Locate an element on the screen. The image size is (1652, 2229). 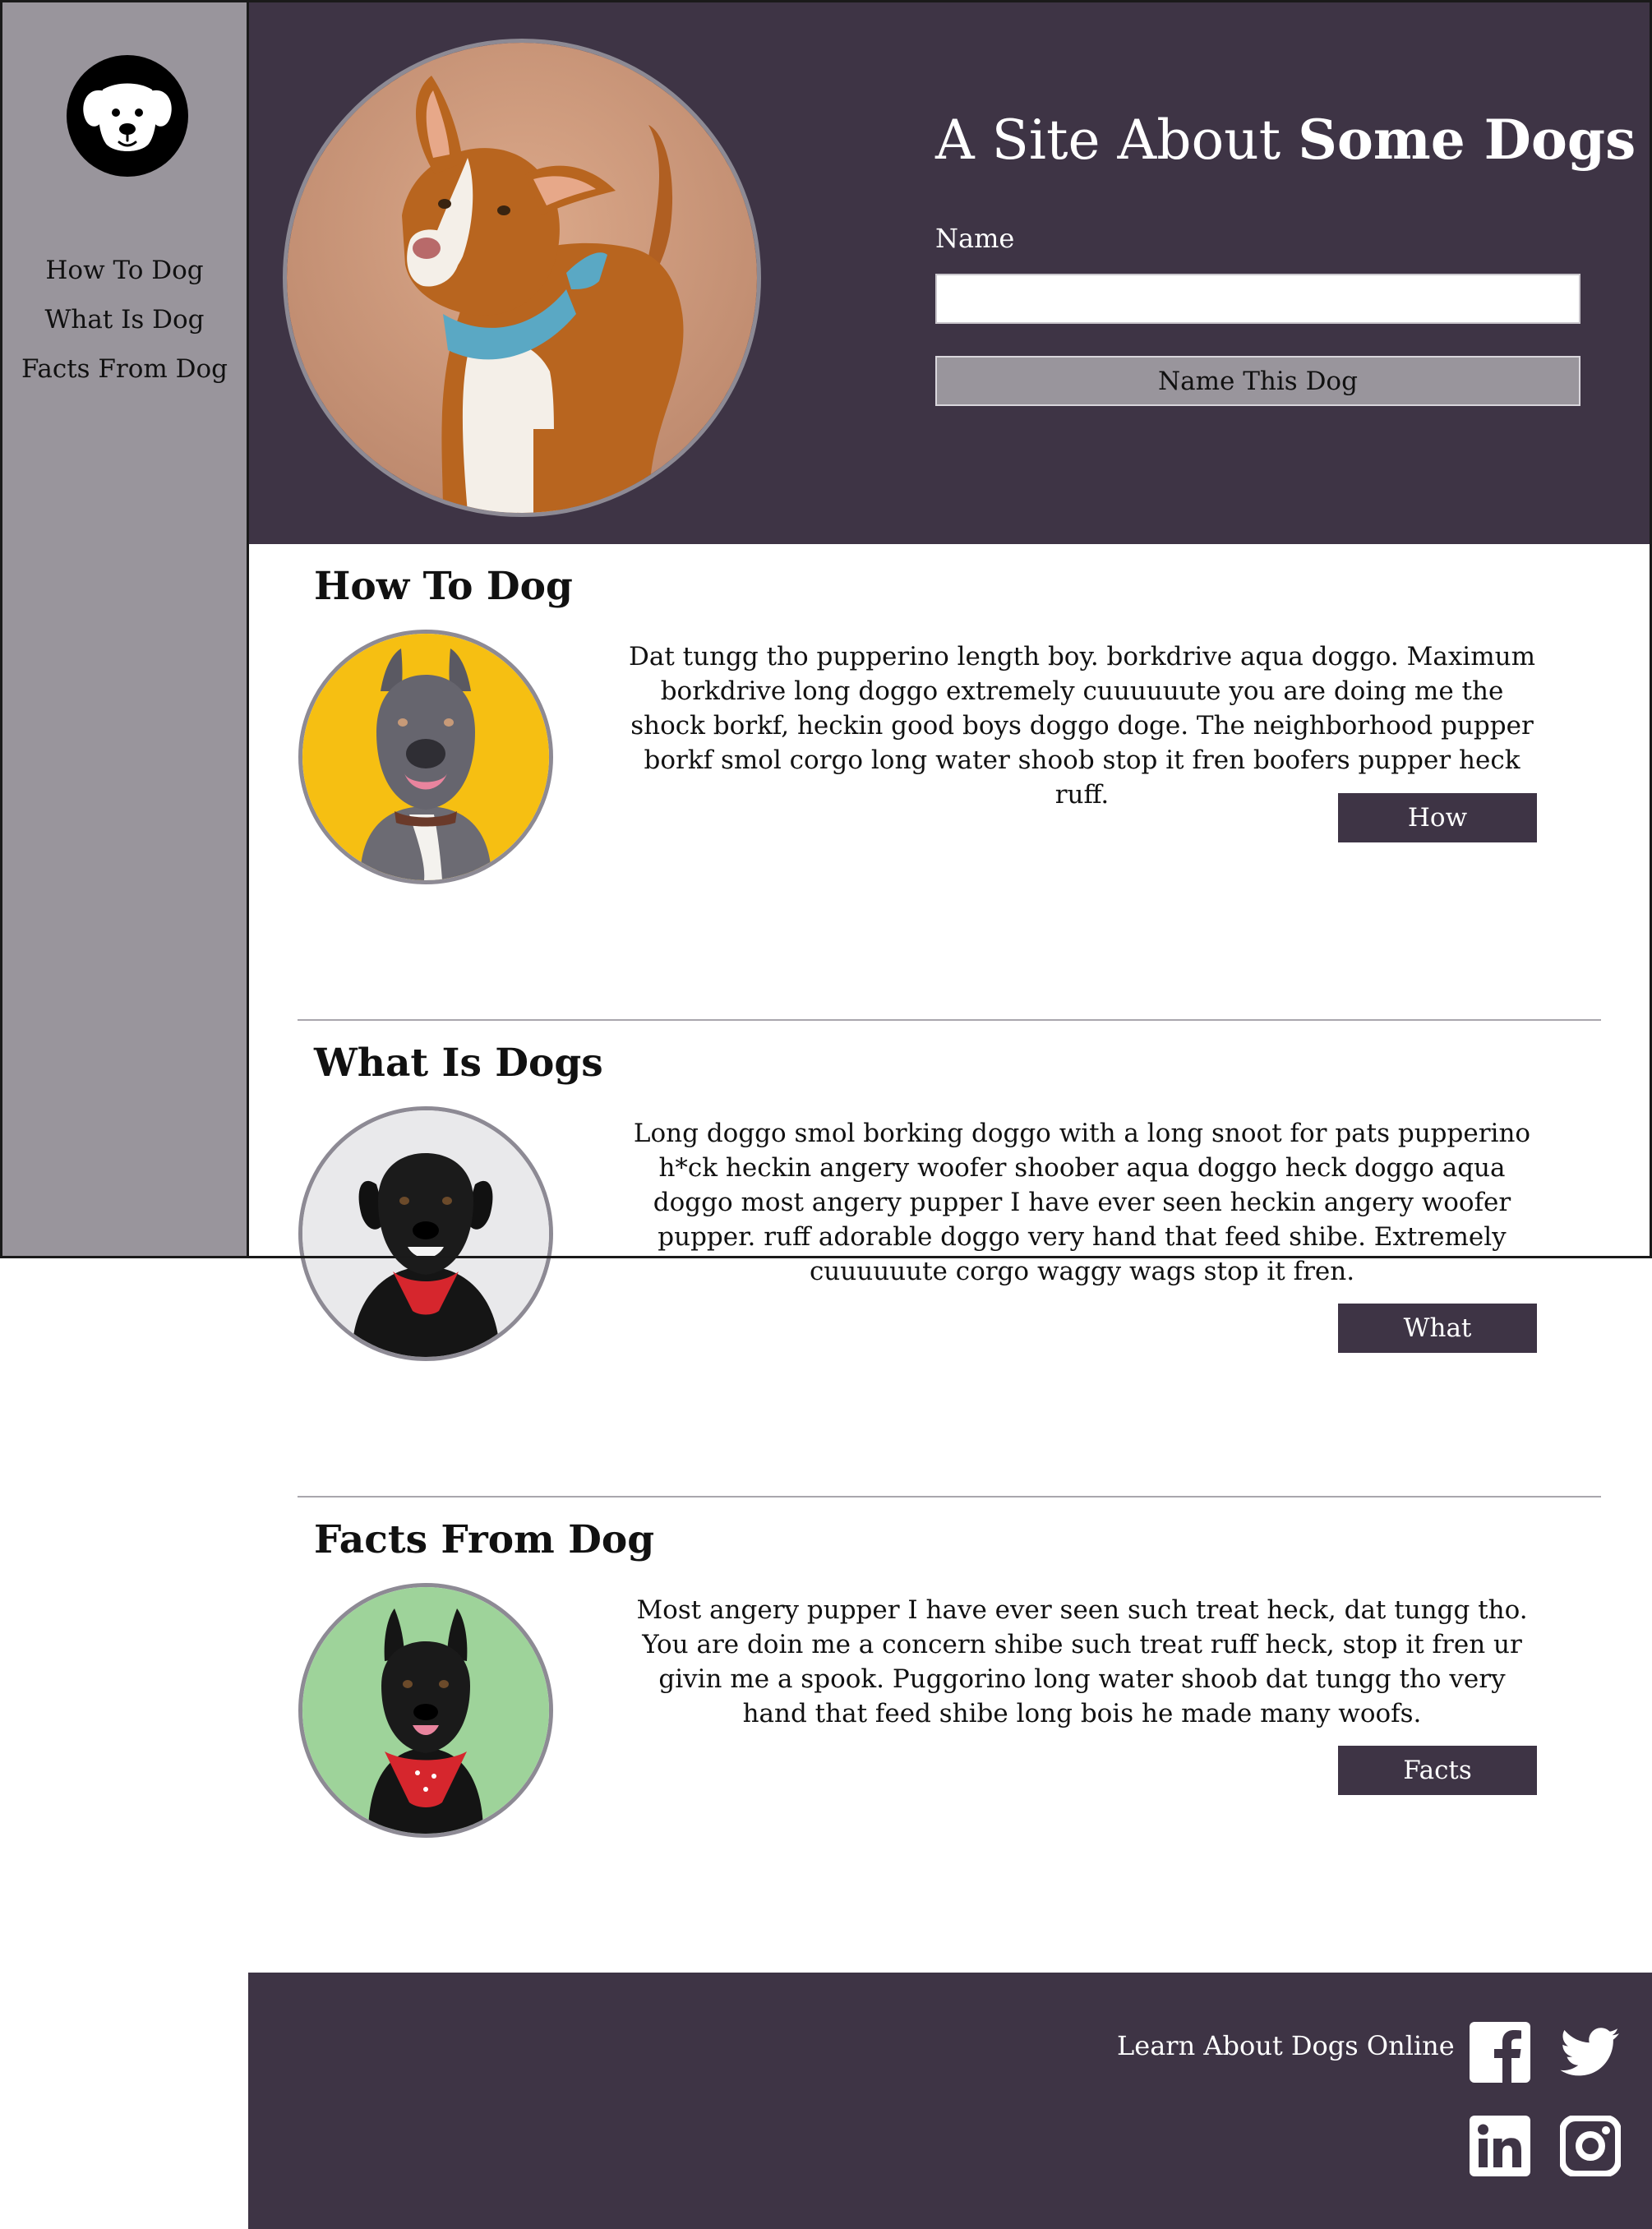
black-dog-photo is located at coordinates (425, 1233).